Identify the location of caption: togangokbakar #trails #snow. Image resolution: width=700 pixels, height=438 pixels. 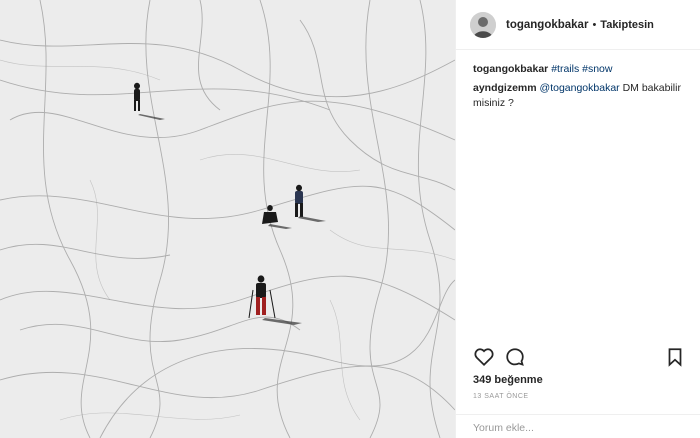
(579, 69).